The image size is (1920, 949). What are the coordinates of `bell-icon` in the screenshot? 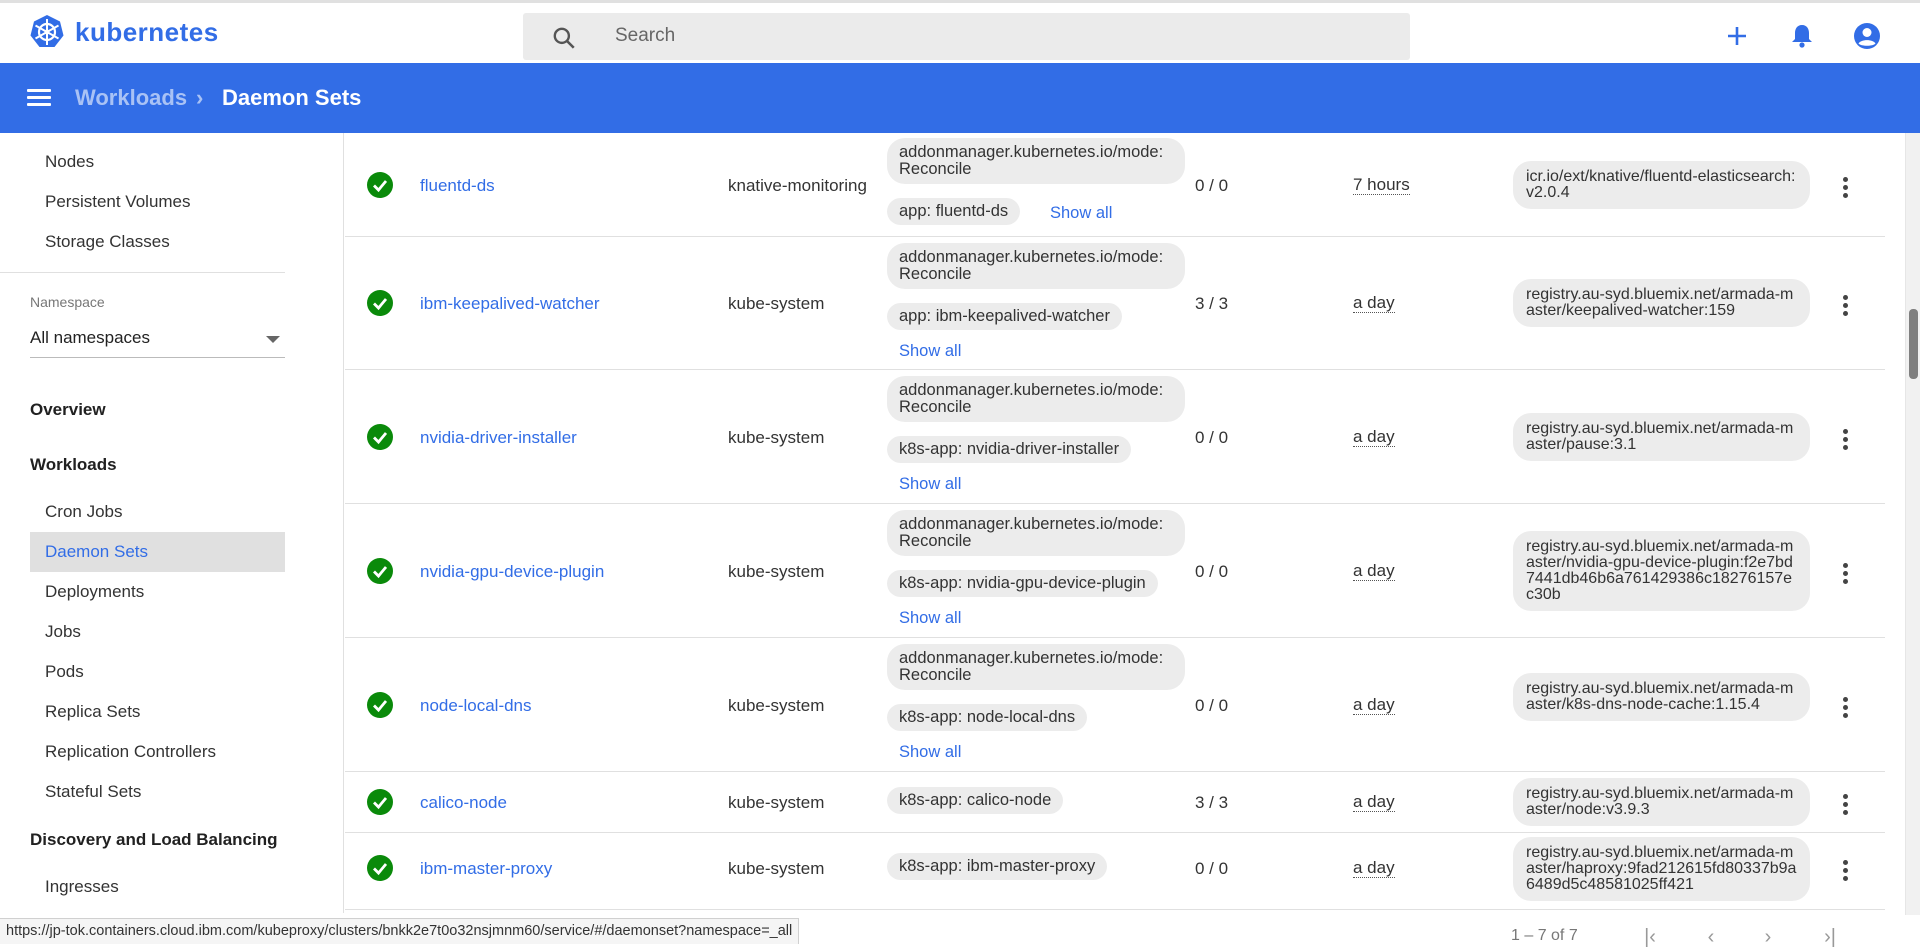 It's located at (1802, 36).